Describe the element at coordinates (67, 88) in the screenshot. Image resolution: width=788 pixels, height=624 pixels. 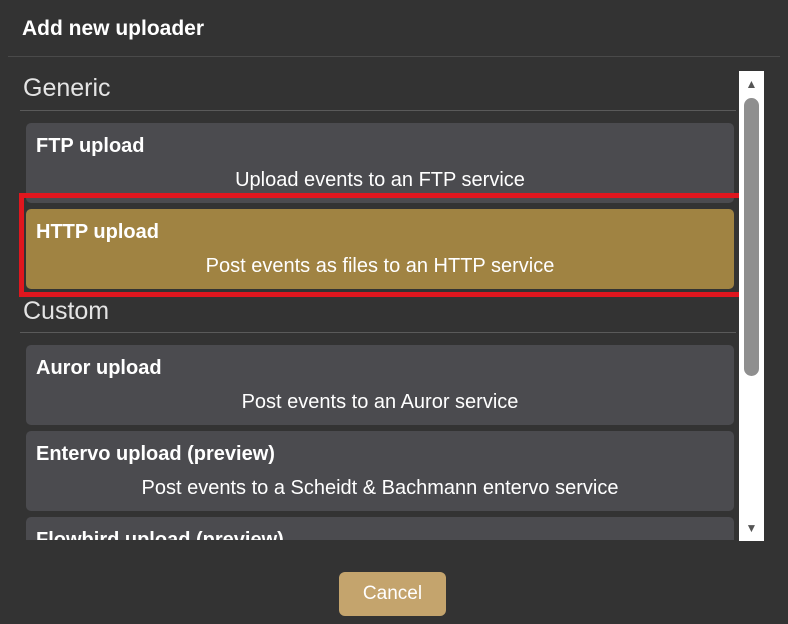
I see `section-header-generic: Generic` at that location.